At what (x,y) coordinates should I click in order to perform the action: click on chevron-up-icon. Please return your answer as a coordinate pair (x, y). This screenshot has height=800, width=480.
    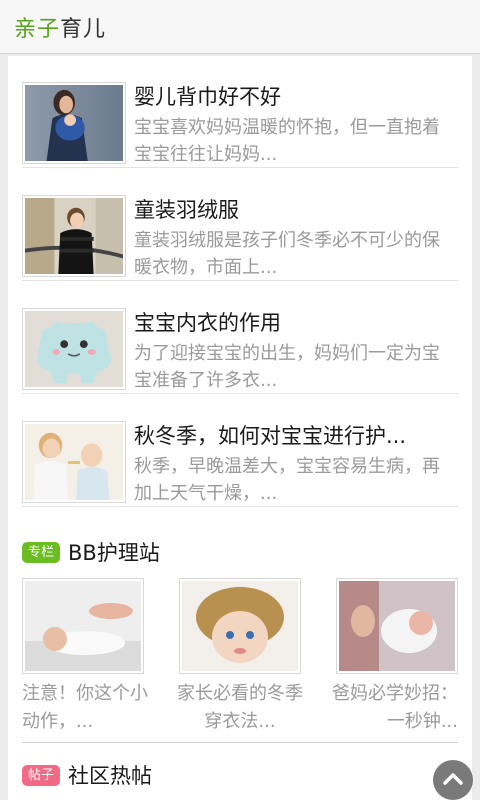
    Looking at the image, I should click on (453, 780).